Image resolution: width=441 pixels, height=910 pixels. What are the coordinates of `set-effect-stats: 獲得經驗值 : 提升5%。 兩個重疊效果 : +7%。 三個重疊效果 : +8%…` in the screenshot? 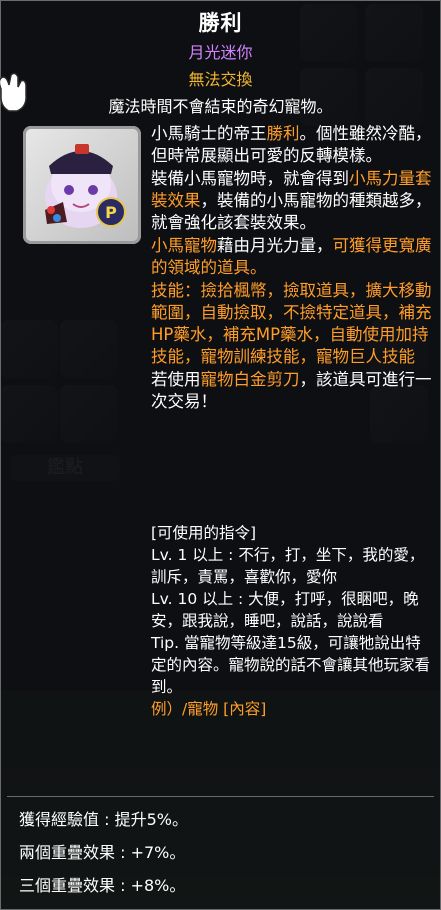 It's located at (103, 855).